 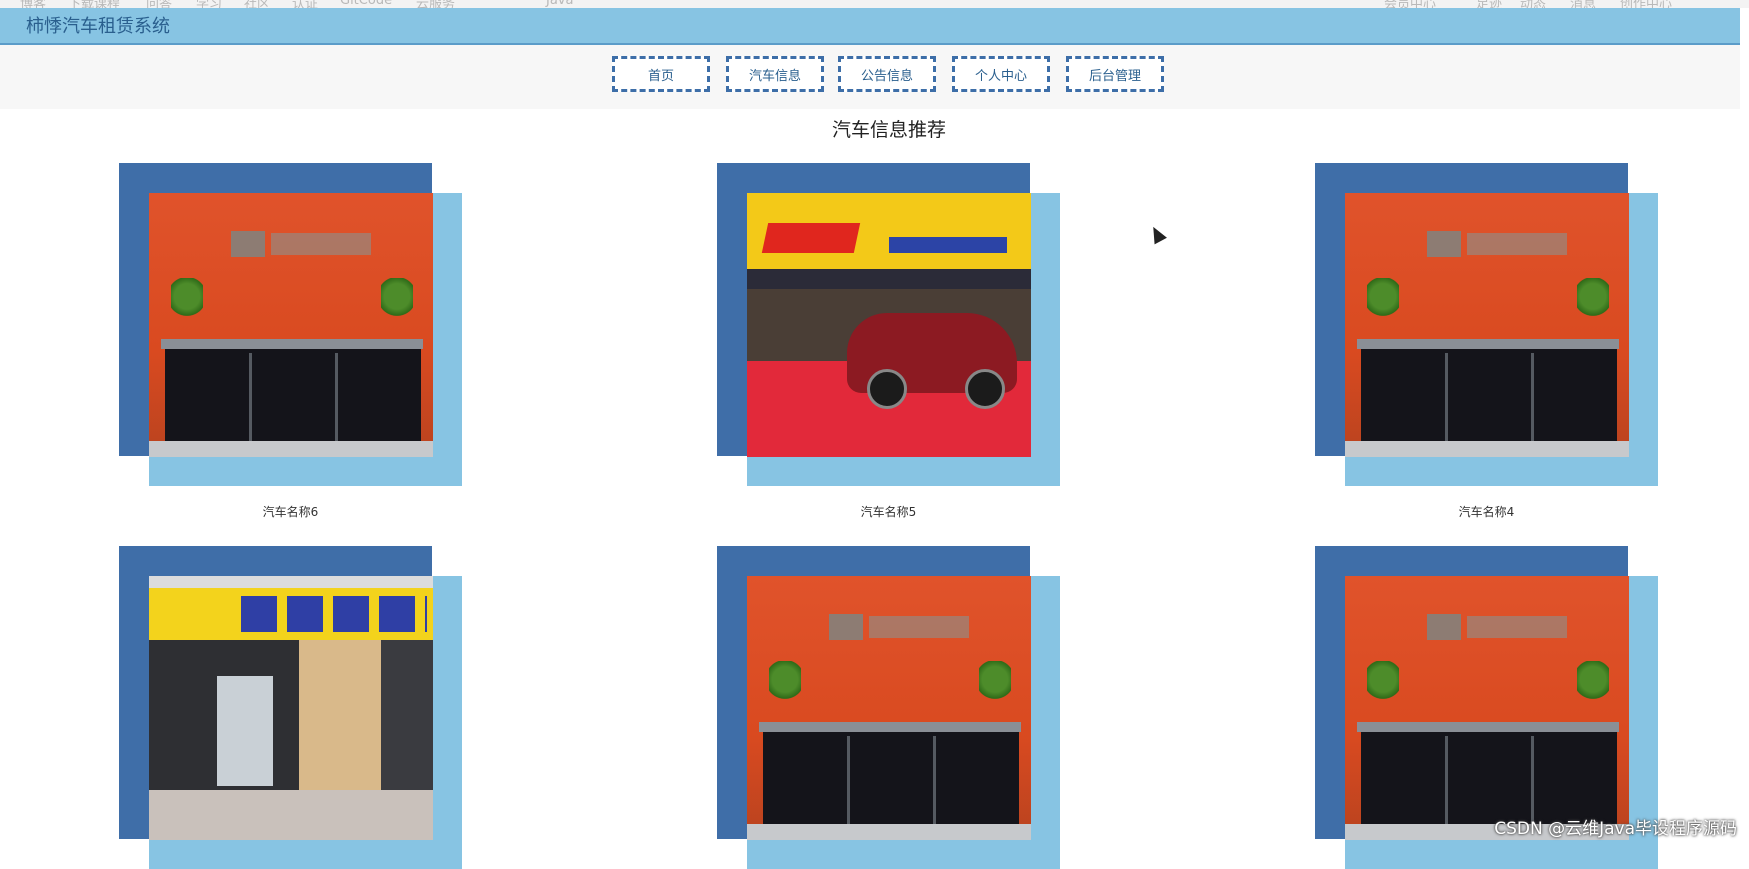 I want to click on app-header: 柿悸汽车租赁系统, so click(x=870, y=26).